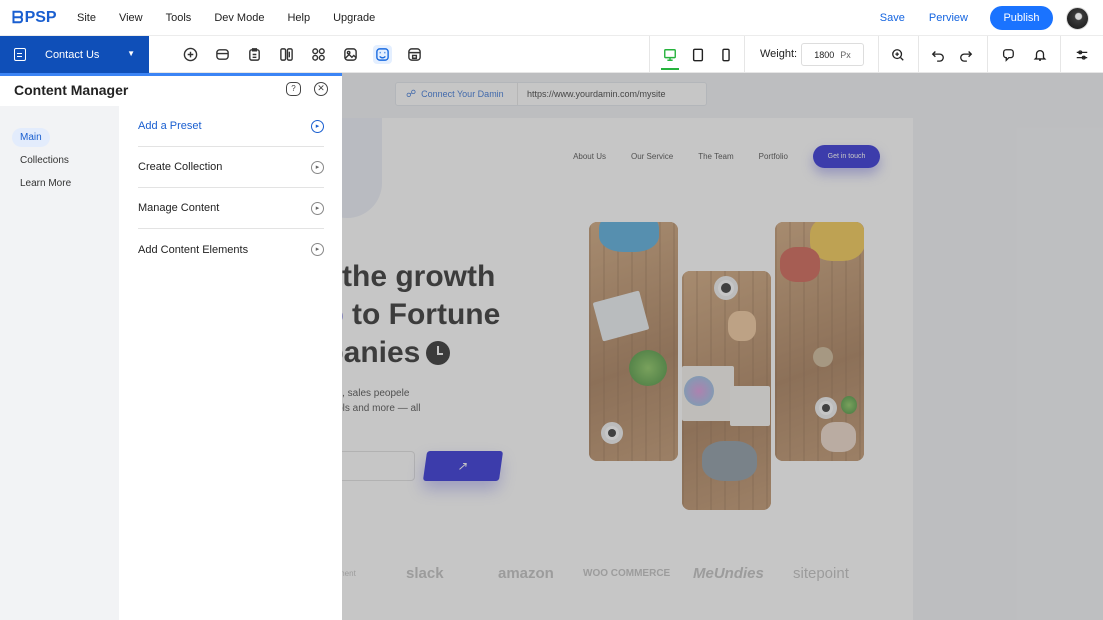 This screenshot has height=620, width=1103. I want to click on device-switcher, so click(702, 54).